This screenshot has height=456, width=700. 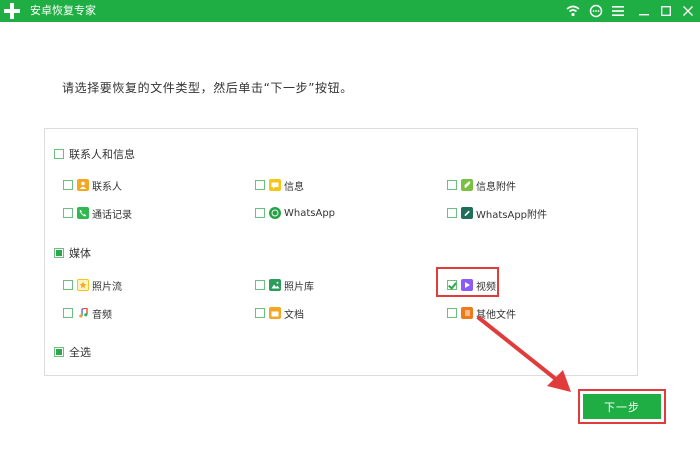 I want to click on annotation-arrow-icon, so click(x=524, y=354).